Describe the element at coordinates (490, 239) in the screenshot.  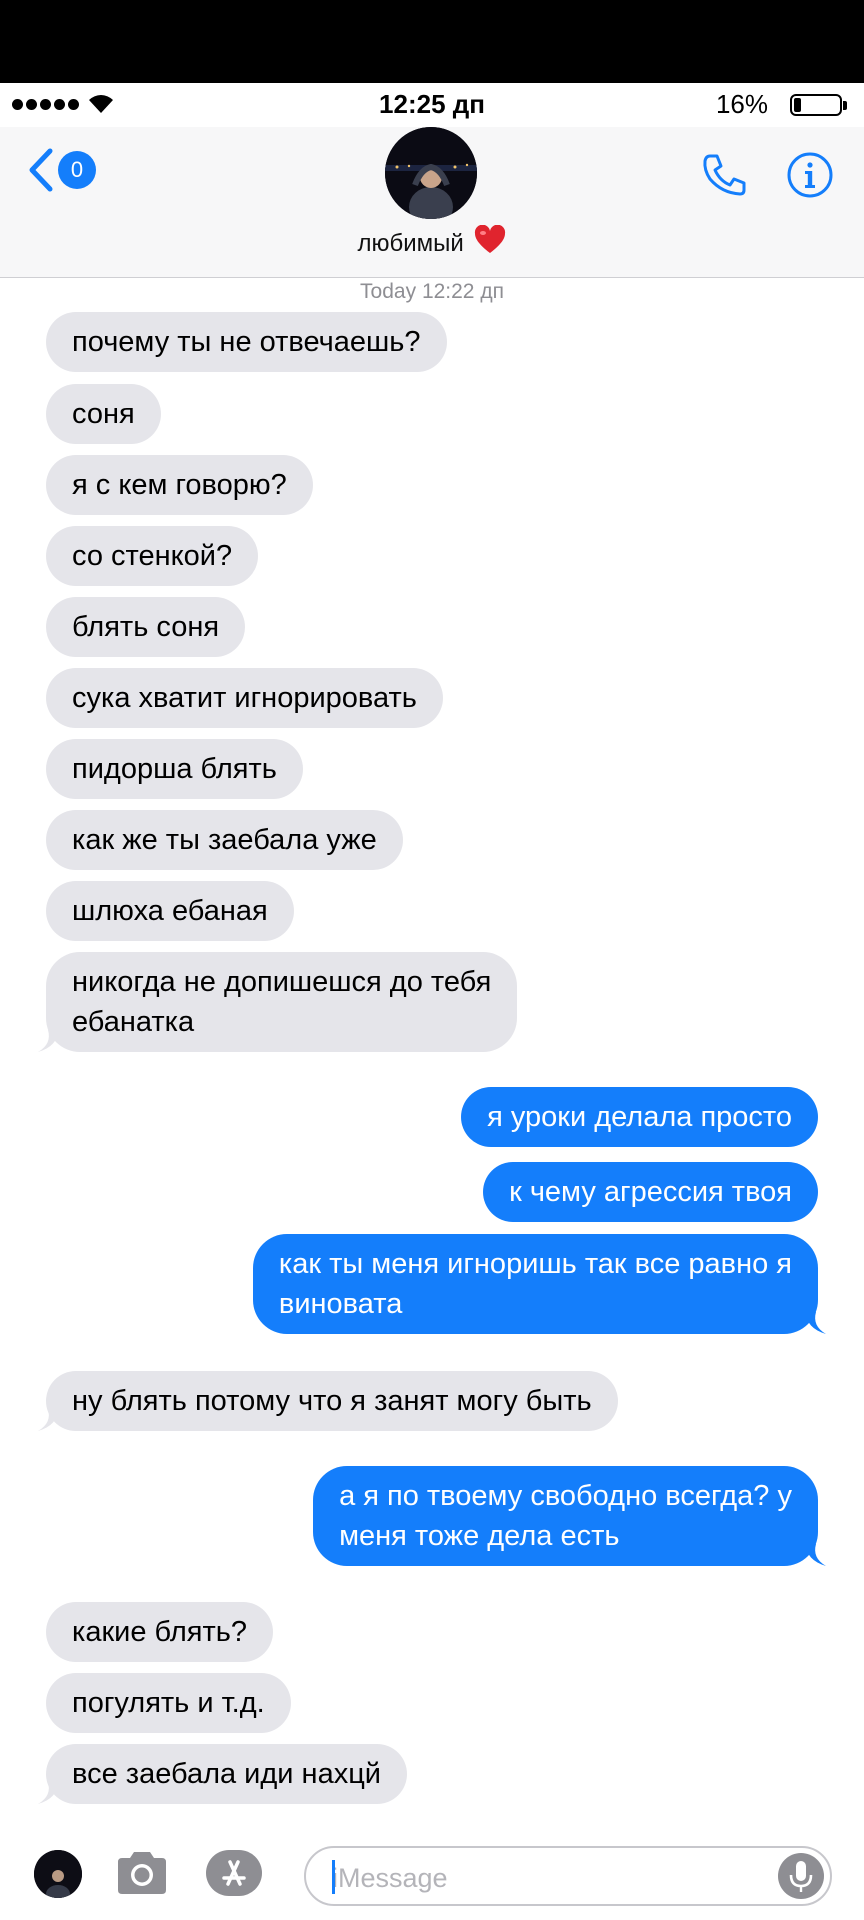
I see `heart-icon` at that location.